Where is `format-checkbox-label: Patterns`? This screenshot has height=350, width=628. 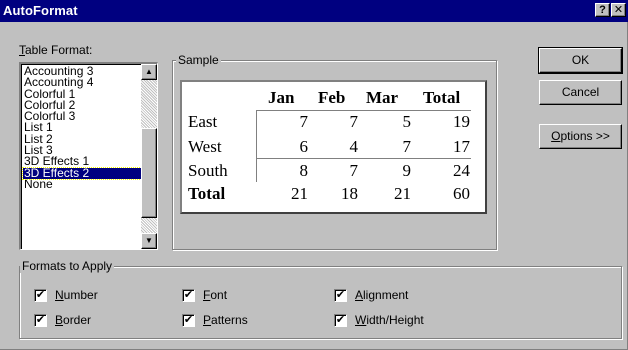 format-checkbox-label: Patterns is located at coordinates (225, 320).